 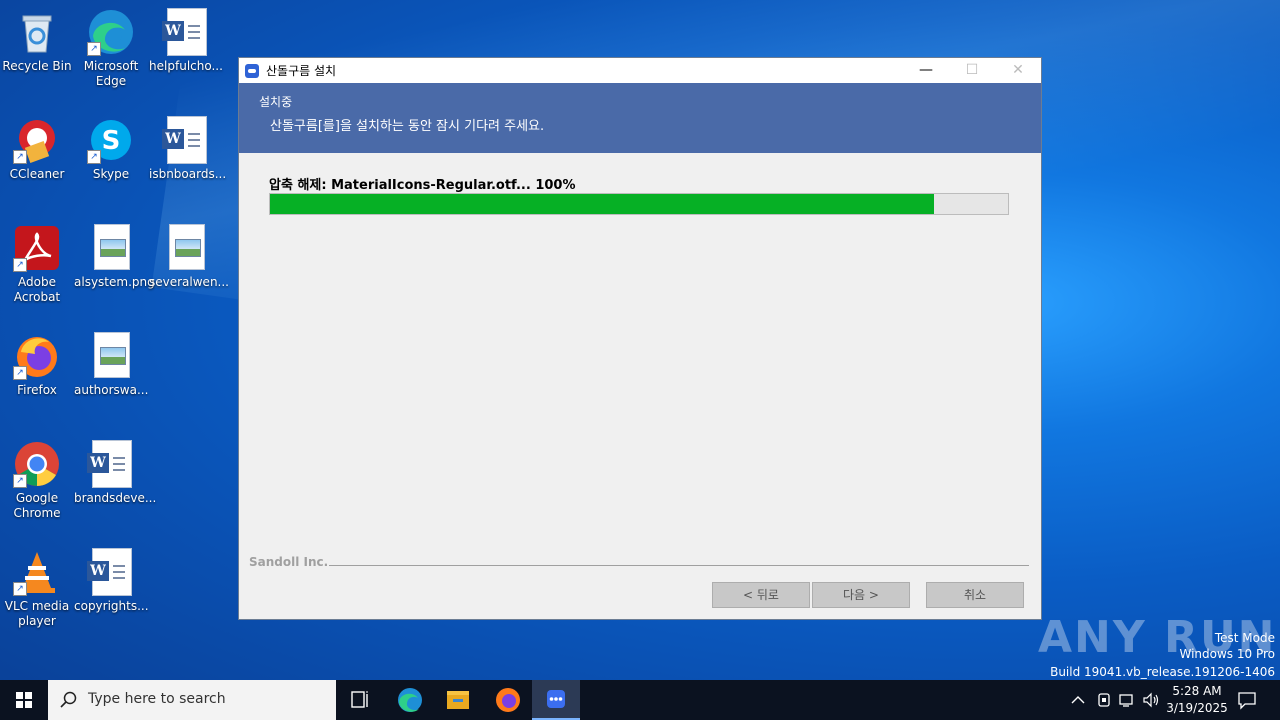 What do you see at coordinates (37, 66) in the screenshot?
I see `desktop-icon-label: Recycle Bin` at bounding box center [37, 66].